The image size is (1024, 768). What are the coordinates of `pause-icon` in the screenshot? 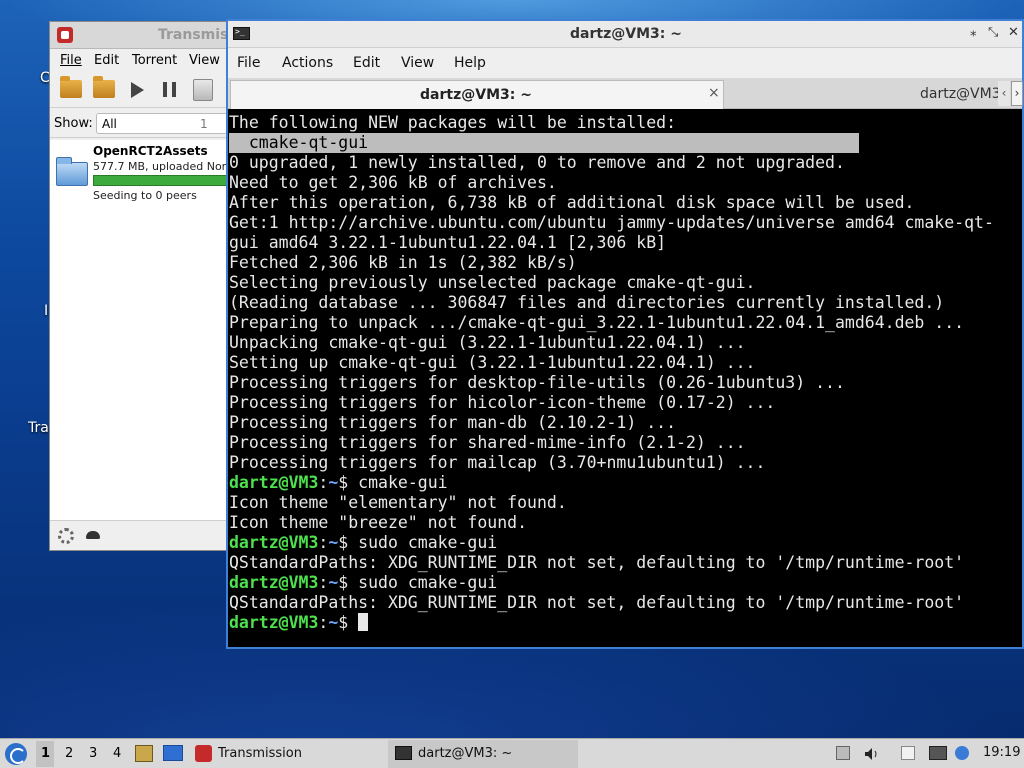 It's located at (169, 89).